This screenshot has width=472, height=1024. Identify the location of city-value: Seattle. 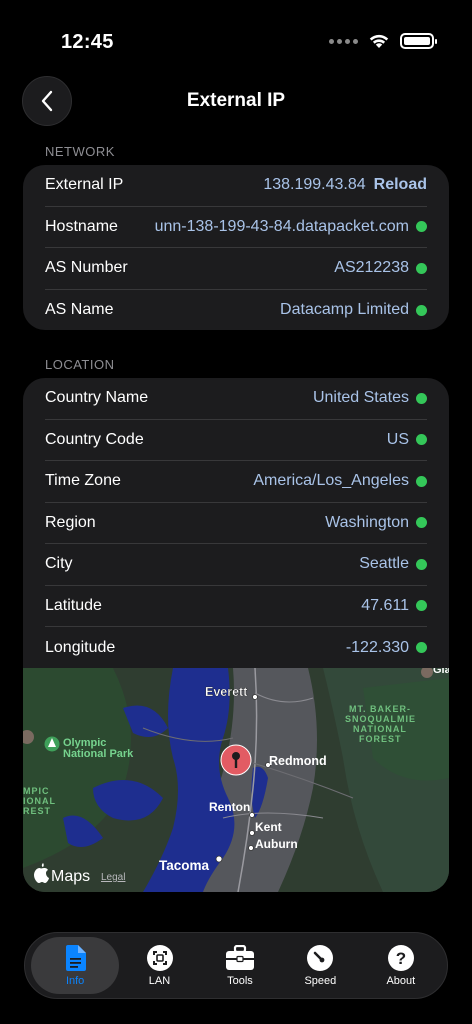
(384, 564).